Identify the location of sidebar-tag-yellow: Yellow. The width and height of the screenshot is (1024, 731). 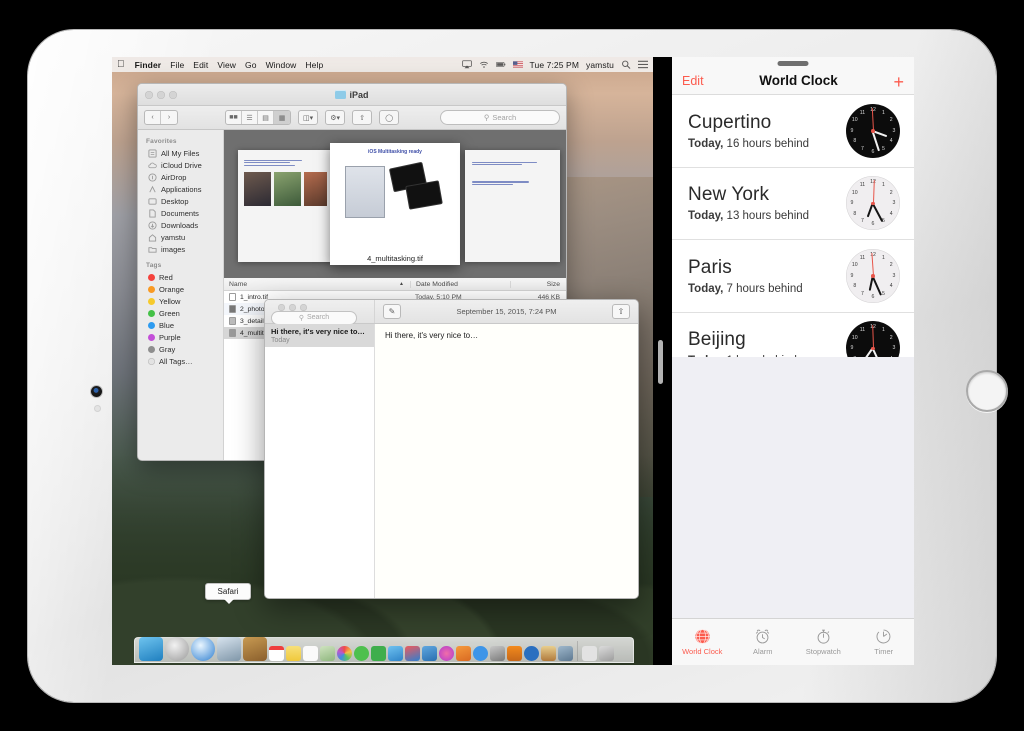
(180, 301).